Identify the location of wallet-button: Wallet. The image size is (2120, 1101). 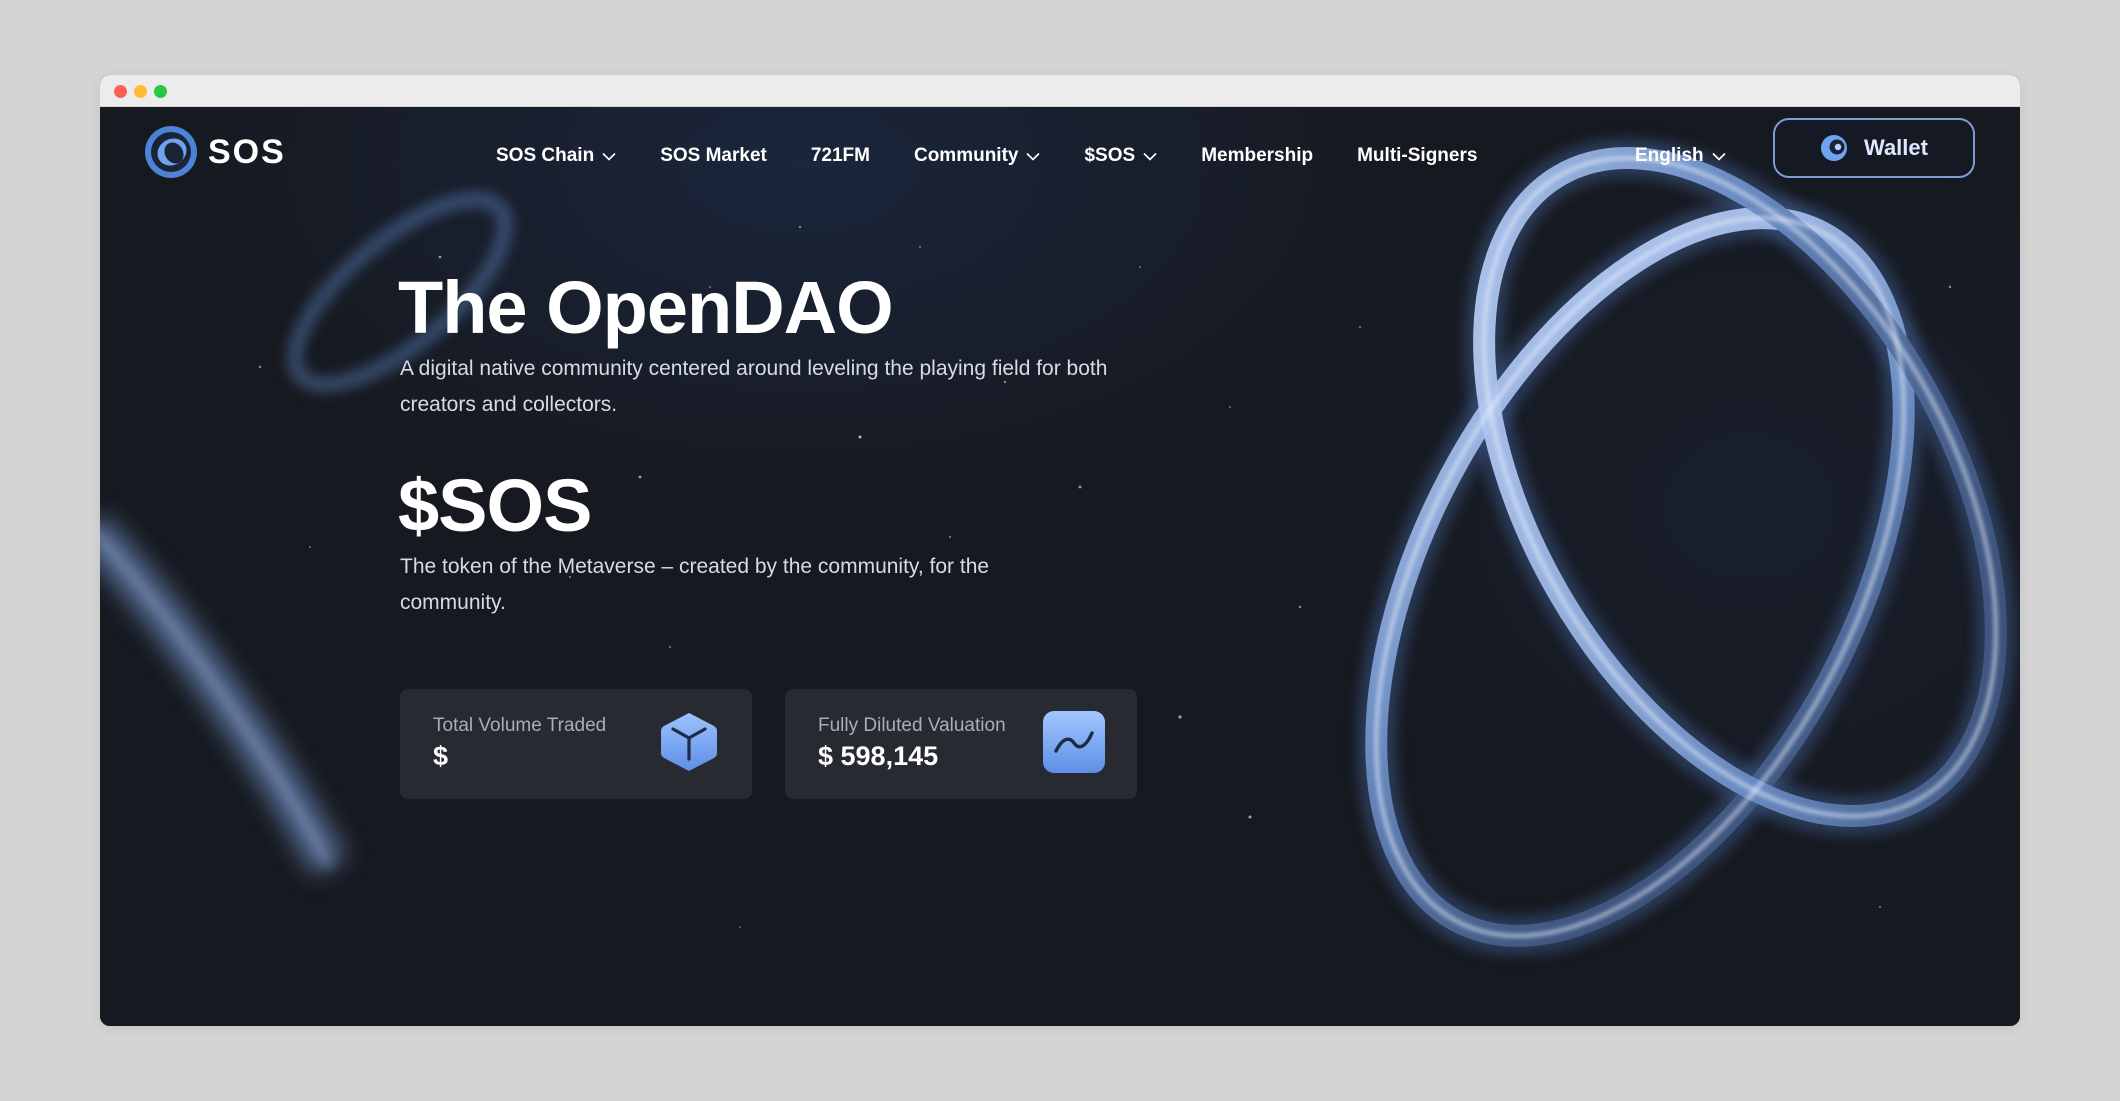
(1874, 148).